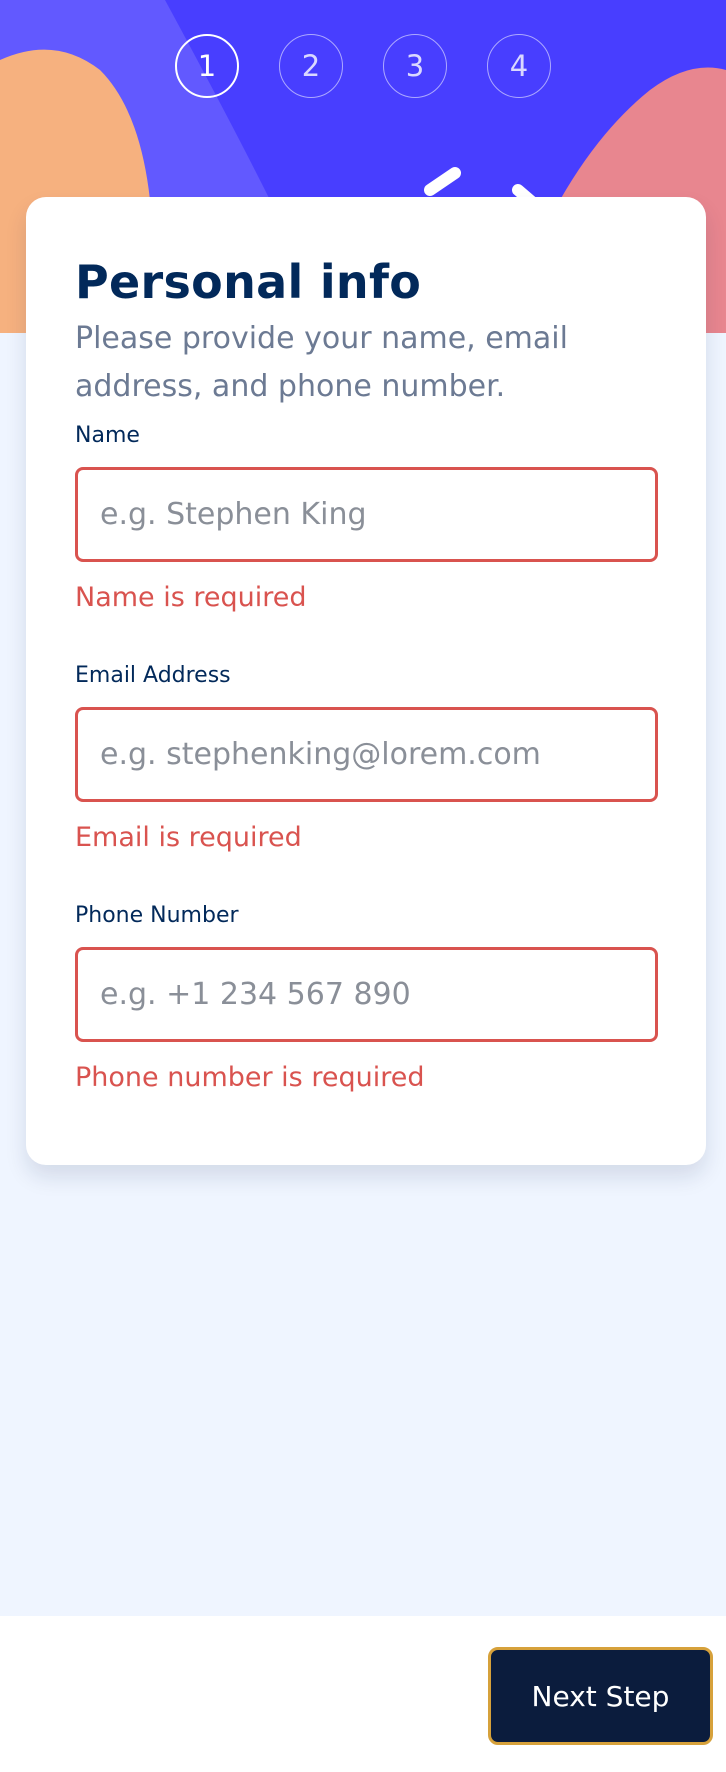 The image size is (726, 1772). Describe the element at coordinates (415, 66) in the screenshot. I see `step-3: 3` at that location.